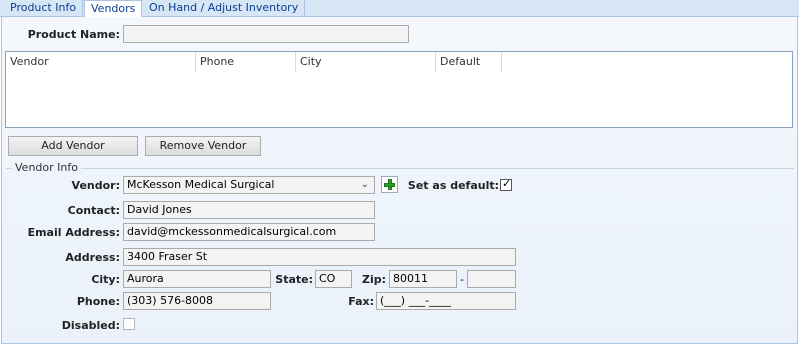 The image size is (799, 345). Describe the element at coordinates (361, 301) in the screenshot. I see `fax-label: Fax:` at that location.